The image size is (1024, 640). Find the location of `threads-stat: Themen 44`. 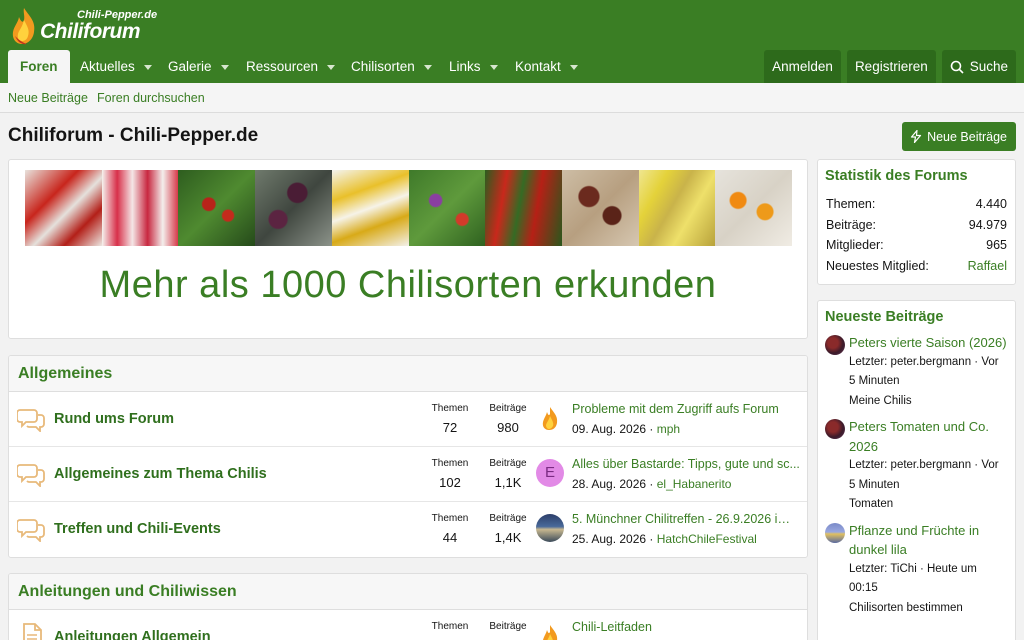

threads-stat: Themen 44 is located at coordinates (450, 529).